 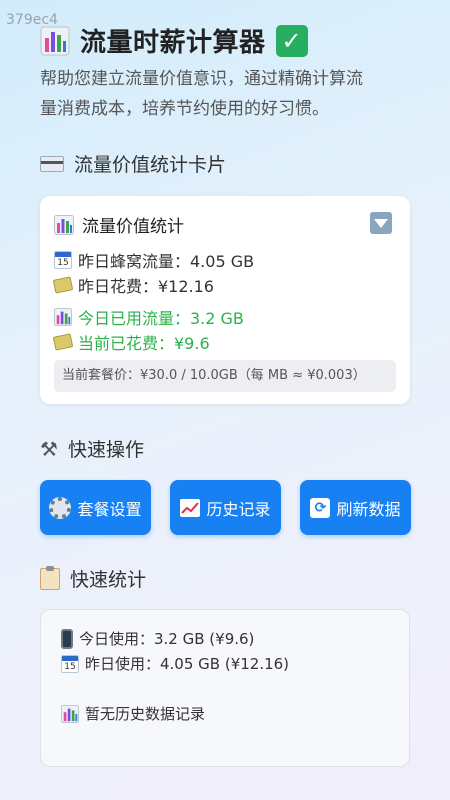 I want to click on section-heading-actions-label: 快速操作, so click(x=105, y=450).